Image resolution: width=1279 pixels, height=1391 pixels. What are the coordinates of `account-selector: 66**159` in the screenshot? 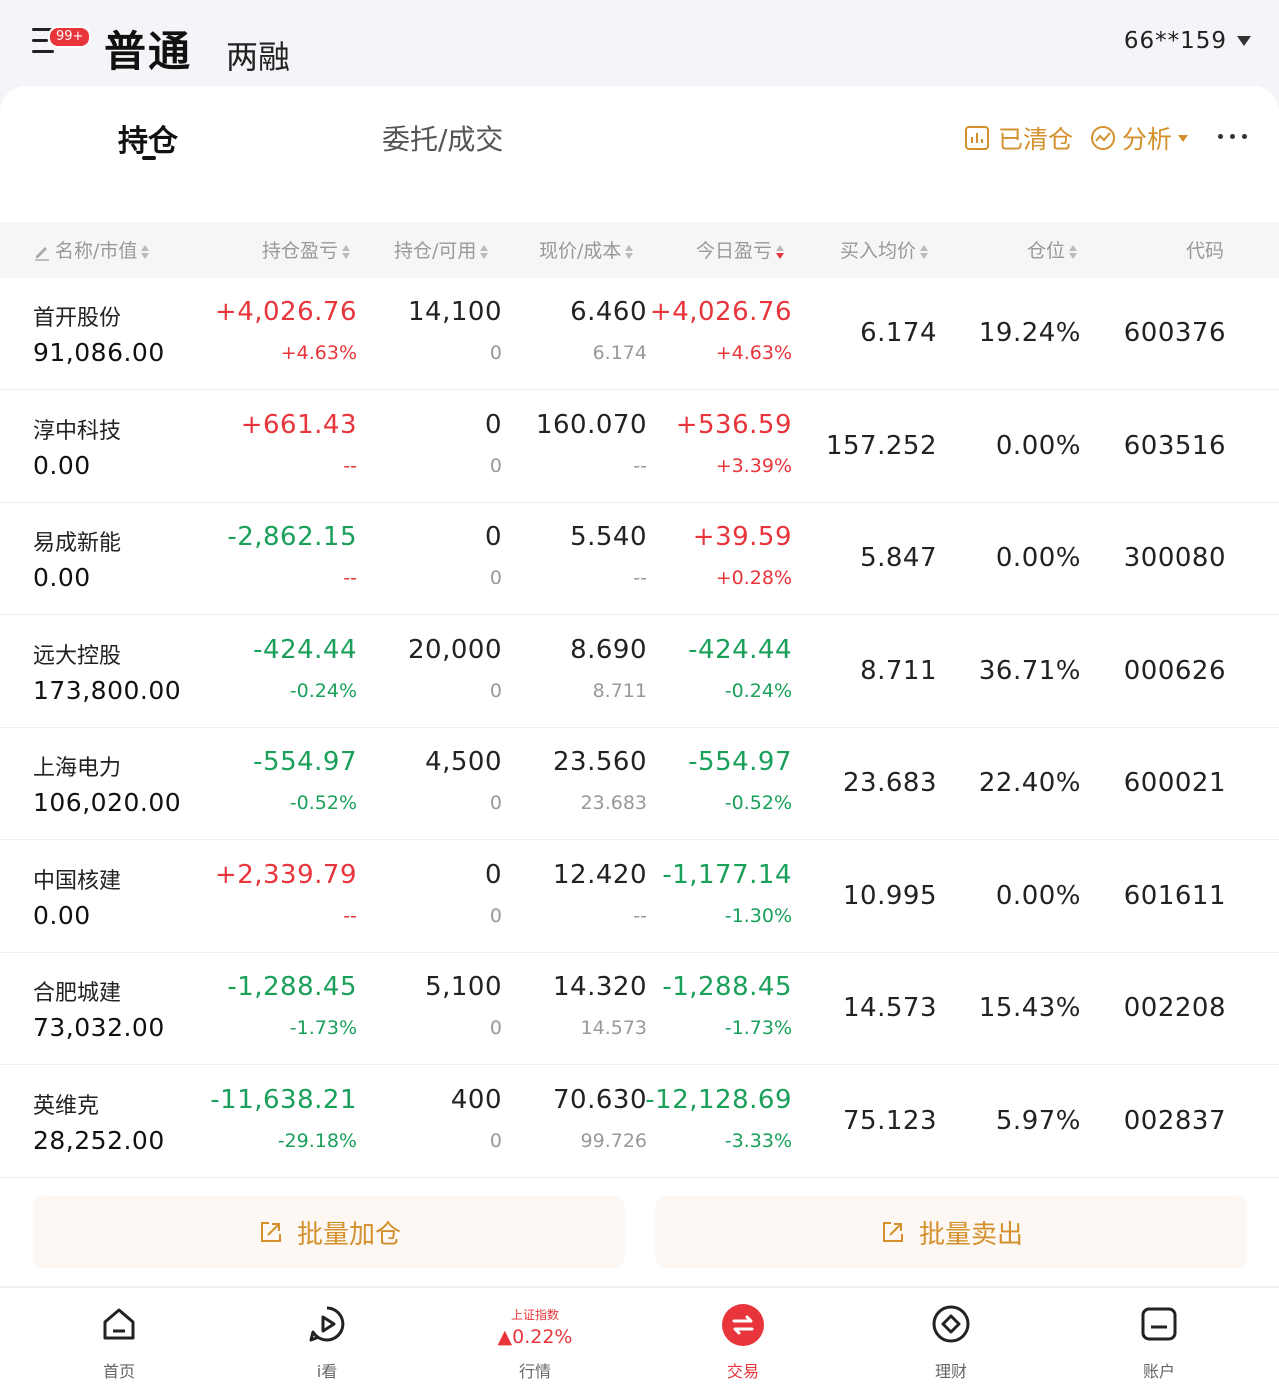 It's located at (1175, 41).